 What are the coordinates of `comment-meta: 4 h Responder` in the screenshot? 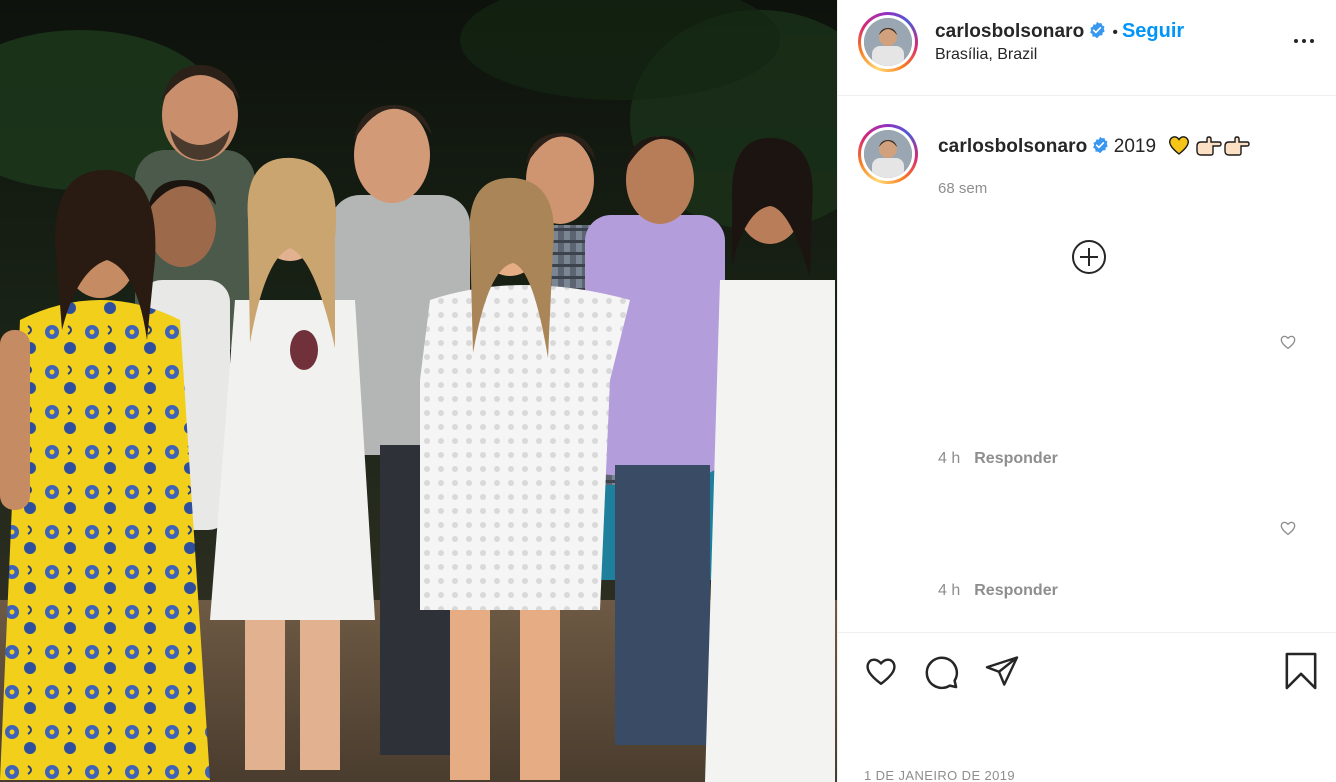 It's located at (998, 459).